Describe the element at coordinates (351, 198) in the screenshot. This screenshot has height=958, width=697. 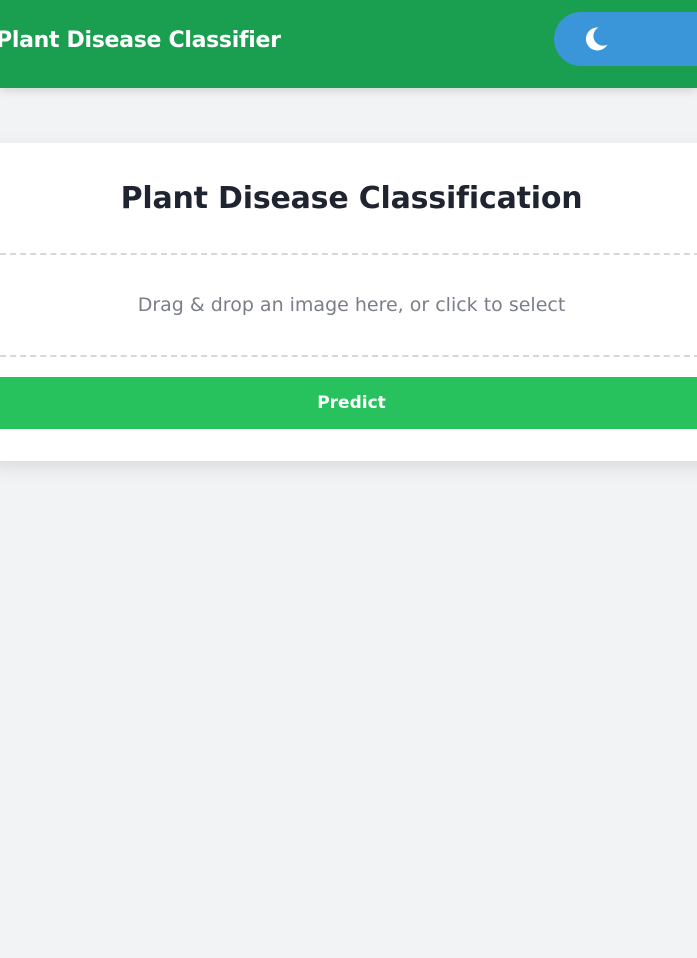
I see `card-title: Plant Disease Classification` at that location.